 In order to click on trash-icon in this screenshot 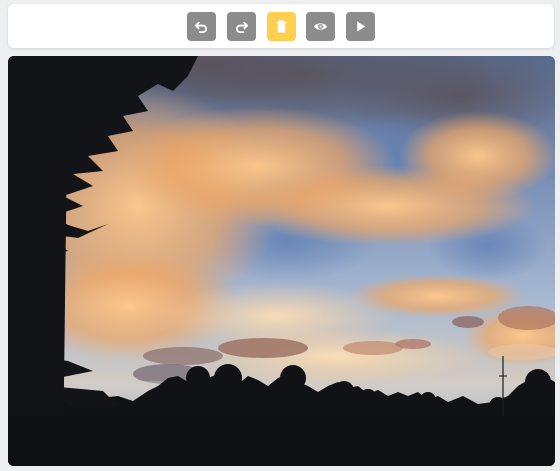, I will do `click(281, 26)`.